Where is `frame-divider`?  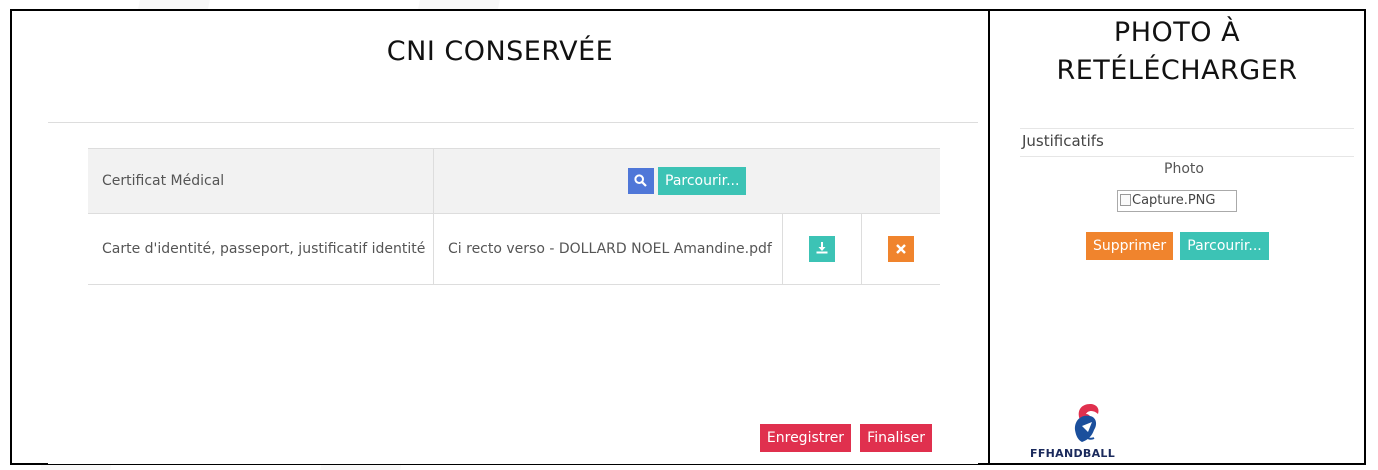 frame-divider is located at coordinates (989, 237).